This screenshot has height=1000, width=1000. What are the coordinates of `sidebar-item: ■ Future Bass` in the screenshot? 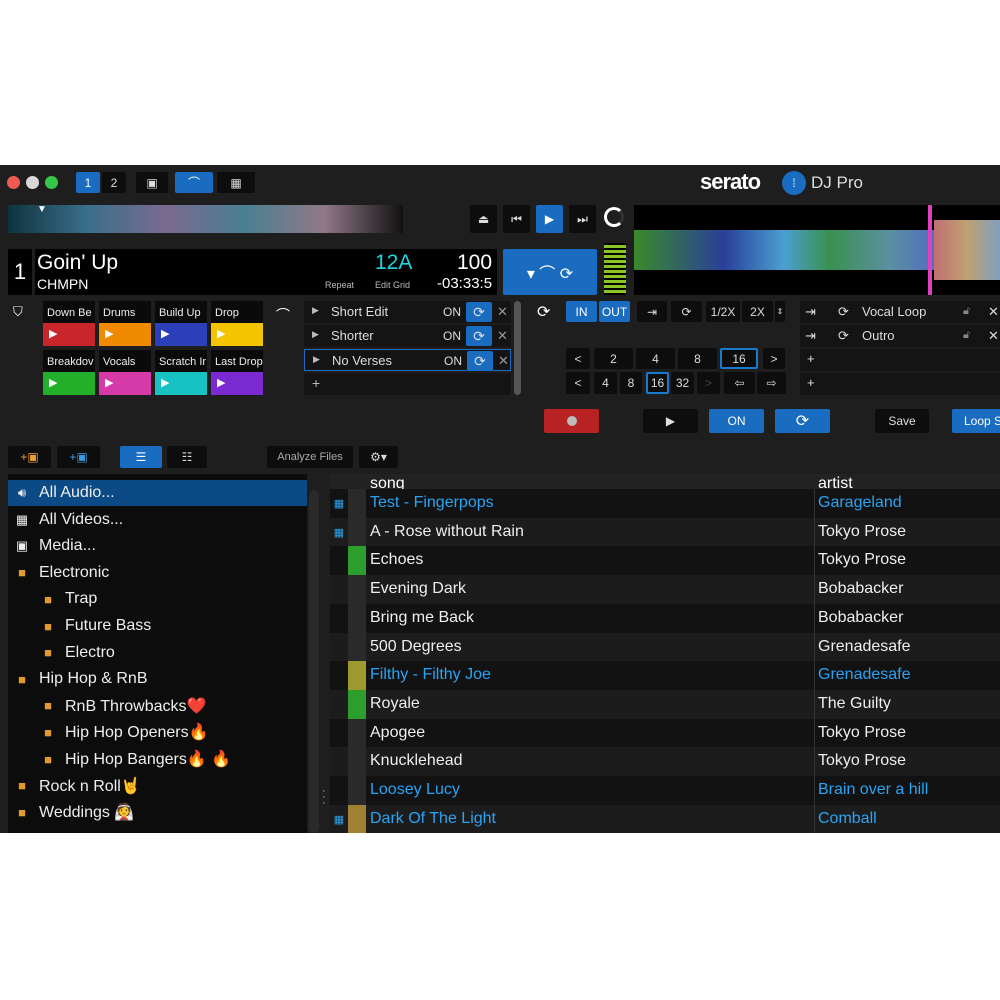 It's located at (157, 626).